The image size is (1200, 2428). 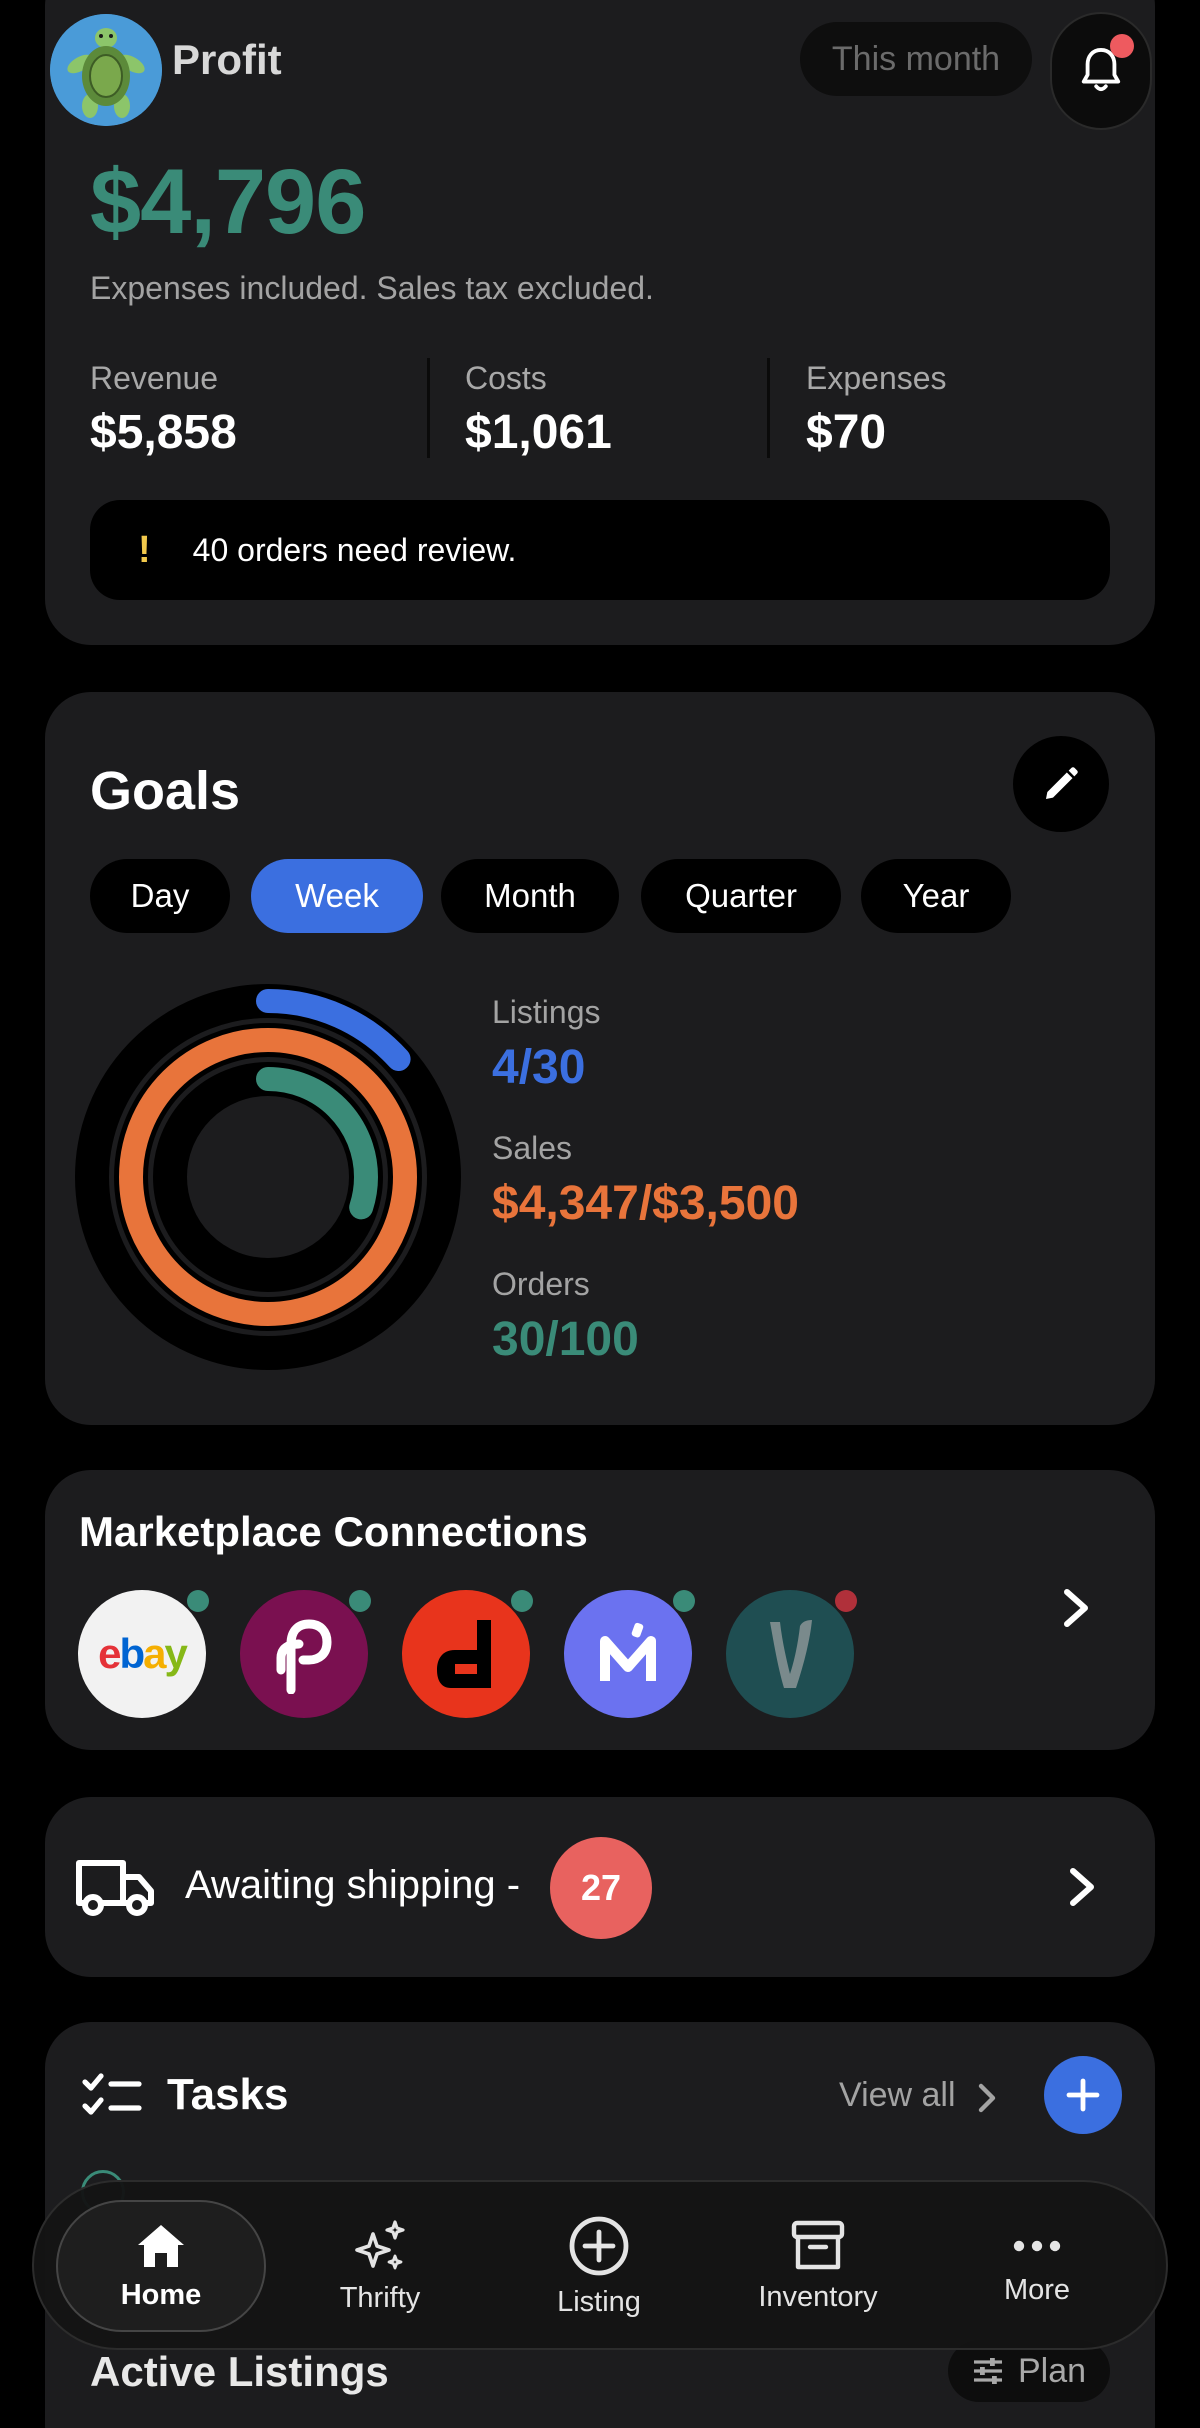 I want to click on add-task-button, so click(x=1083, y=2095).